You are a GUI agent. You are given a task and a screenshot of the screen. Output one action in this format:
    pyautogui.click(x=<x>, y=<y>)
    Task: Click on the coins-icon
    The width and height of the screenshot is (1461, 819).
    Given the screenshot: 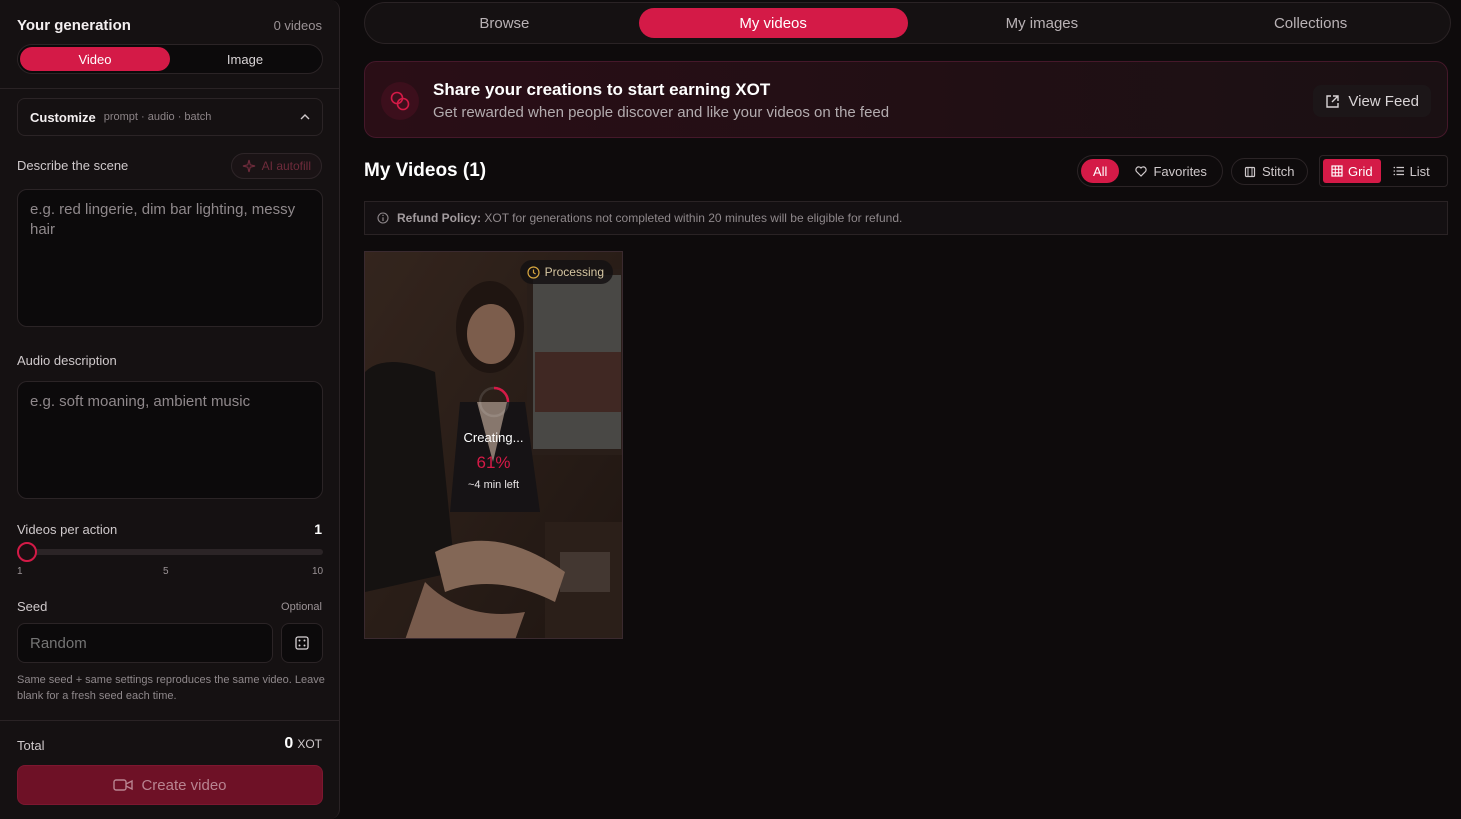 What is the action you would take?
    pyautogui.click(x=400, y=101)
    